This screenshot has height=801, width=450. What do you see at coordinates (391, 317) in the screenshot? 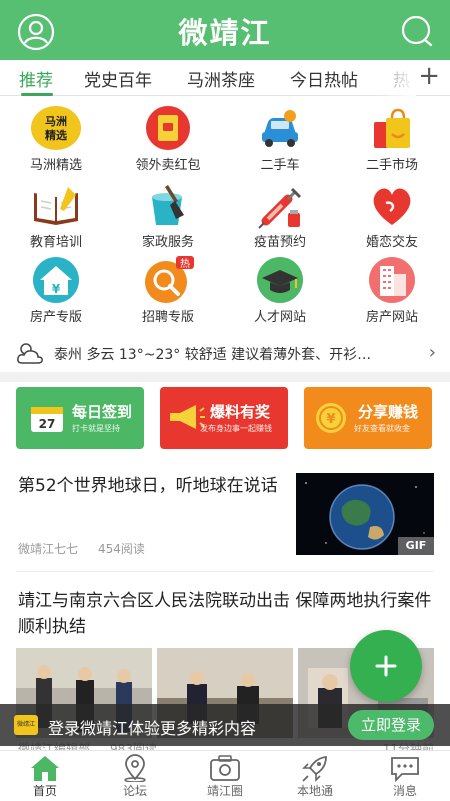
I see `grid-item-label: 房产网站` at bounding box center [391, 317].